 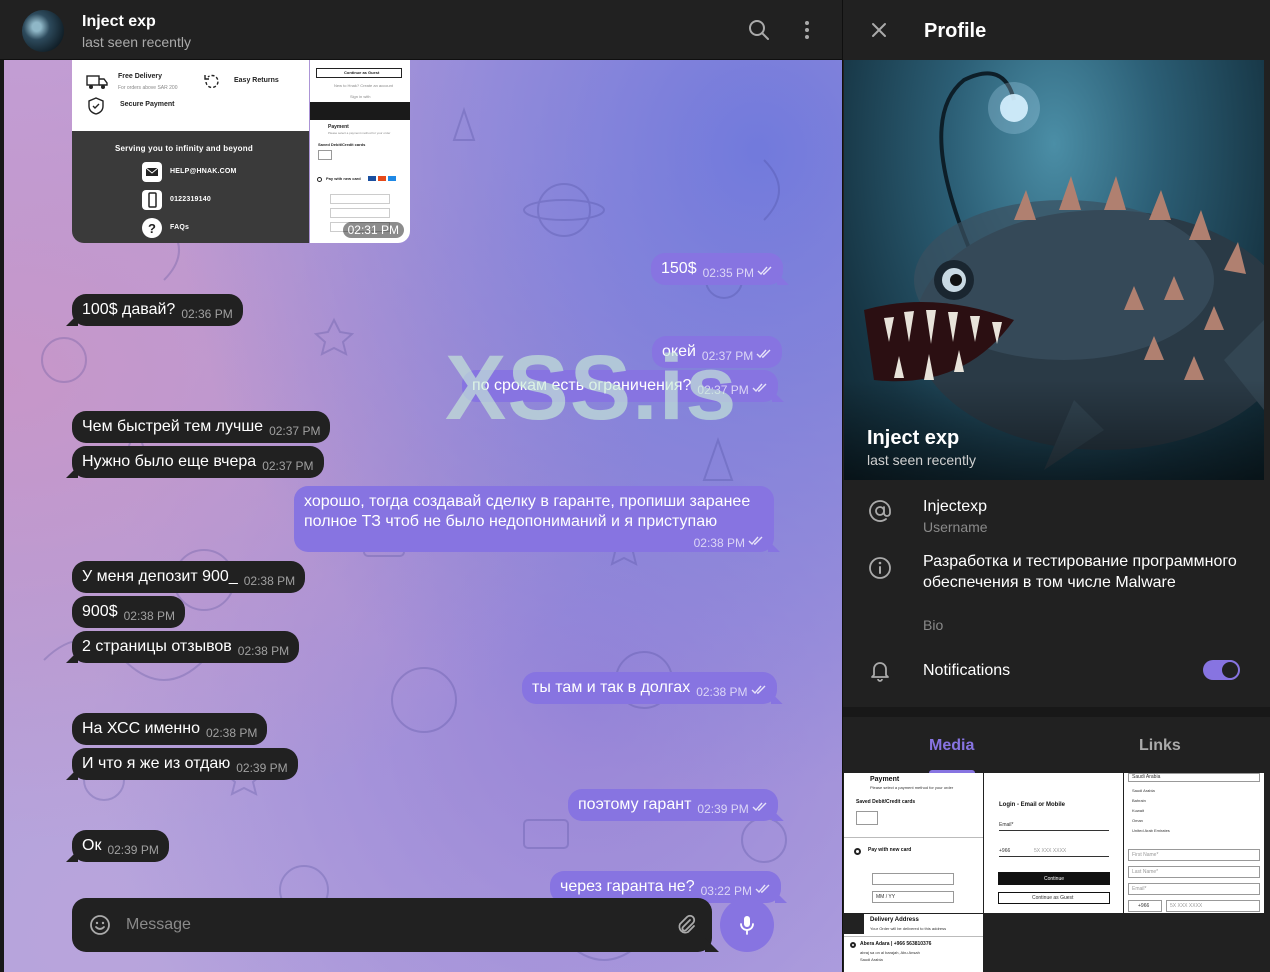 I want to click on message-incoming: На ХСС именно 02:38 PM, so click(x=170, y=729).